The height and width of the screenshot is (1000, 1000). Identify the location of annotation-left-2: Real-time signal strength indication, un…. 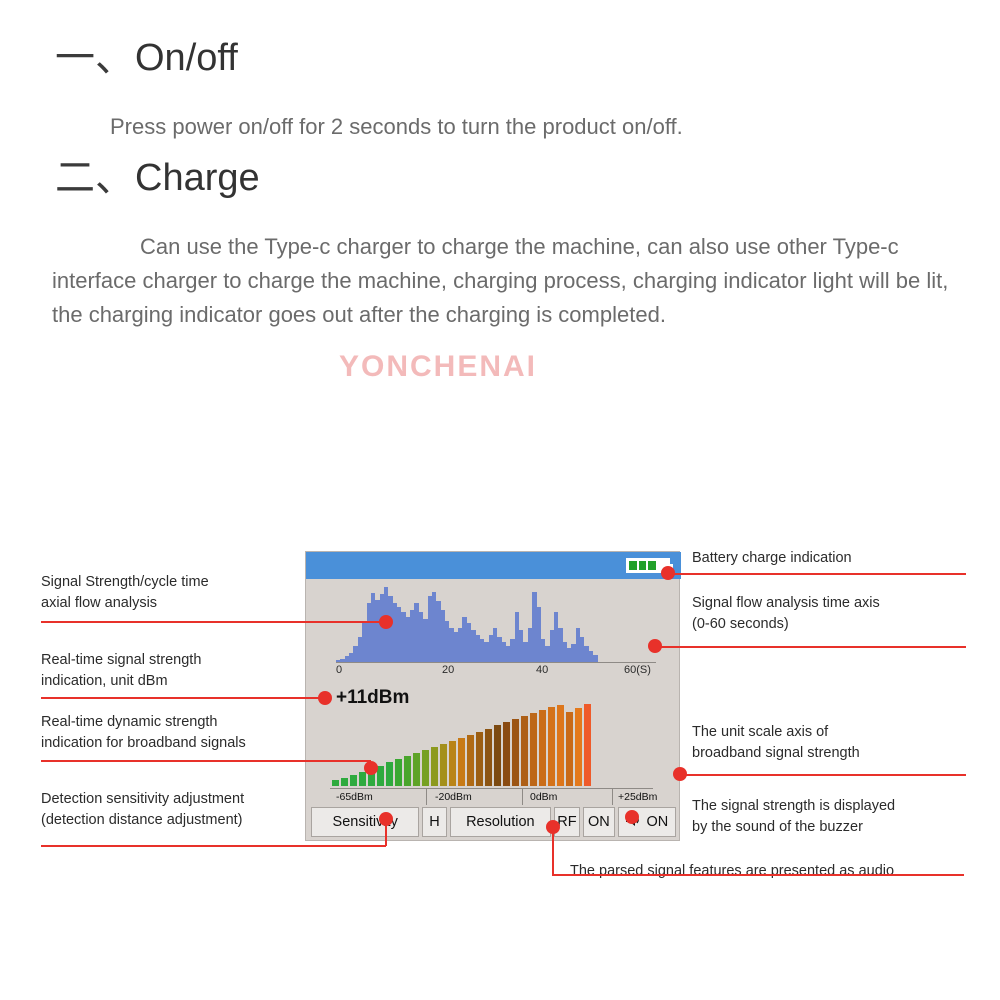
(121, 671).